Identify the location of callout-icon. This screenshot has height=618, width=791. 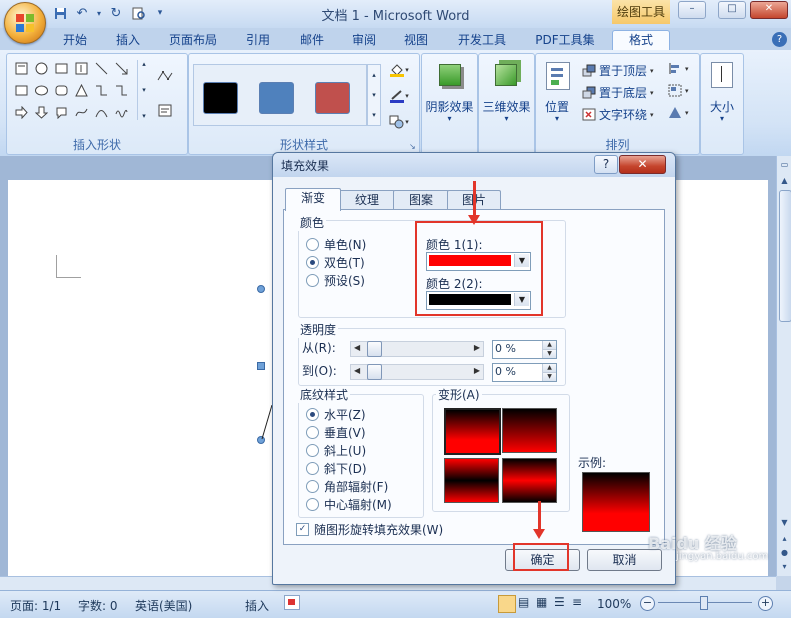
(61, 112).